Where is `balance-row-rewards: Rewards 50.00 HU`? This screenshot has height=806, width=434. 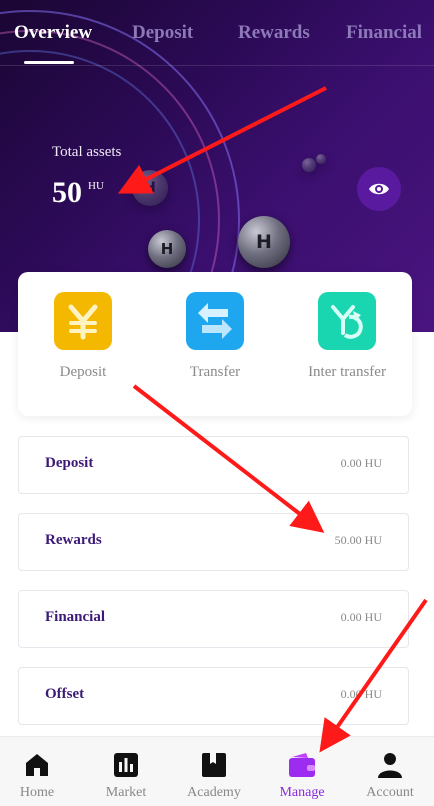
balance-row-rewards: Rewards 50.00 HU is located at coordinates (213, 542).